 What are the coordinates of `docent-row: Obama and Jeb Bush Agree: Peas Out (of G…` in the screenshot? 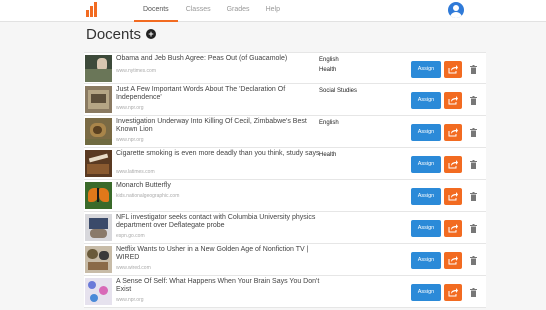 It's located at (285, 68).